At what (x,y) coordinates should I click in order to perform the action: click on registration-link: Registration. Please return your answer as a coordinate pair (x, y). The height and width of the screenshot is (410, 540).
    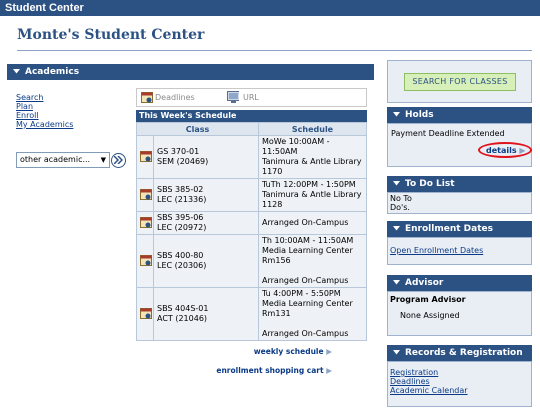
    Looking at the image, I should click on (429, 372).